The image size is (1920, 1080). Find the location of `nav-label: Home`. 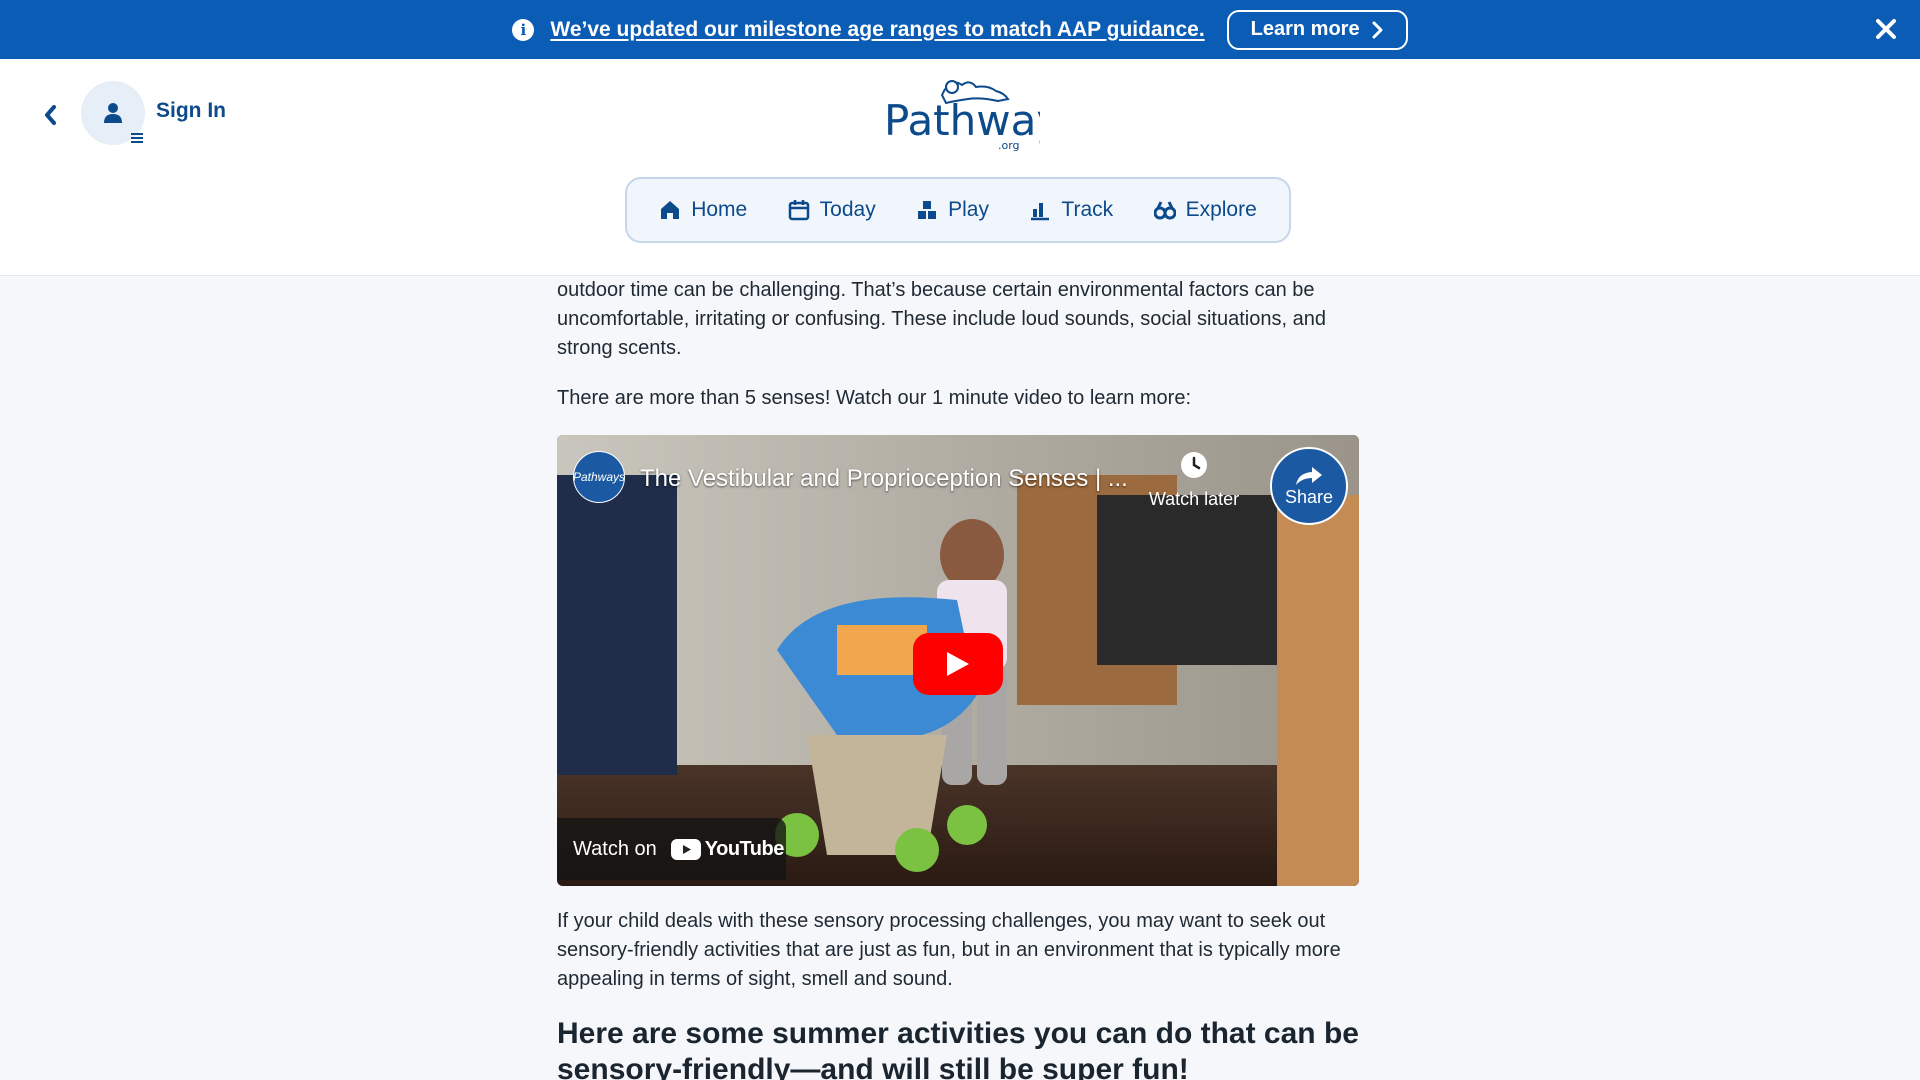

nav-label: Home is located at coordinates (719, 209).